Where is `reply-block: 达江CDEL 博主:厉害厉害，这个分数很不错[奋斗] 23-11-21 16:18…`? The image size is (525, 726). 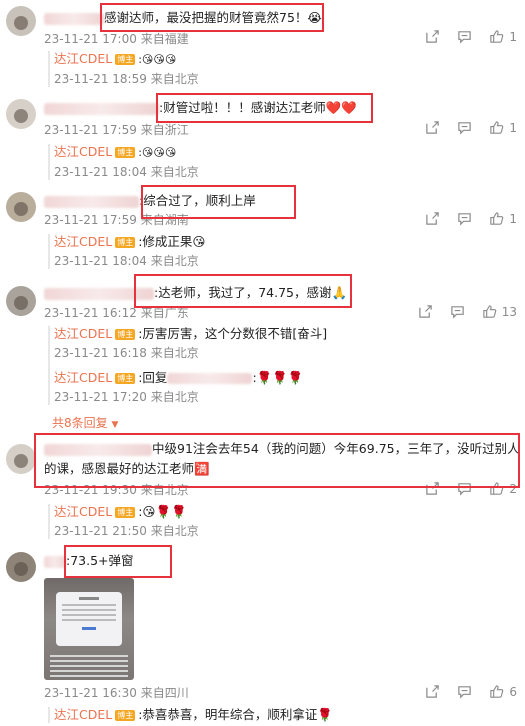
reply-block: 达江CDEL 博主:厉害厉害，这个分数很不错[奋斗] 23-11-21 16:18… is located at coordinates (278, 365).